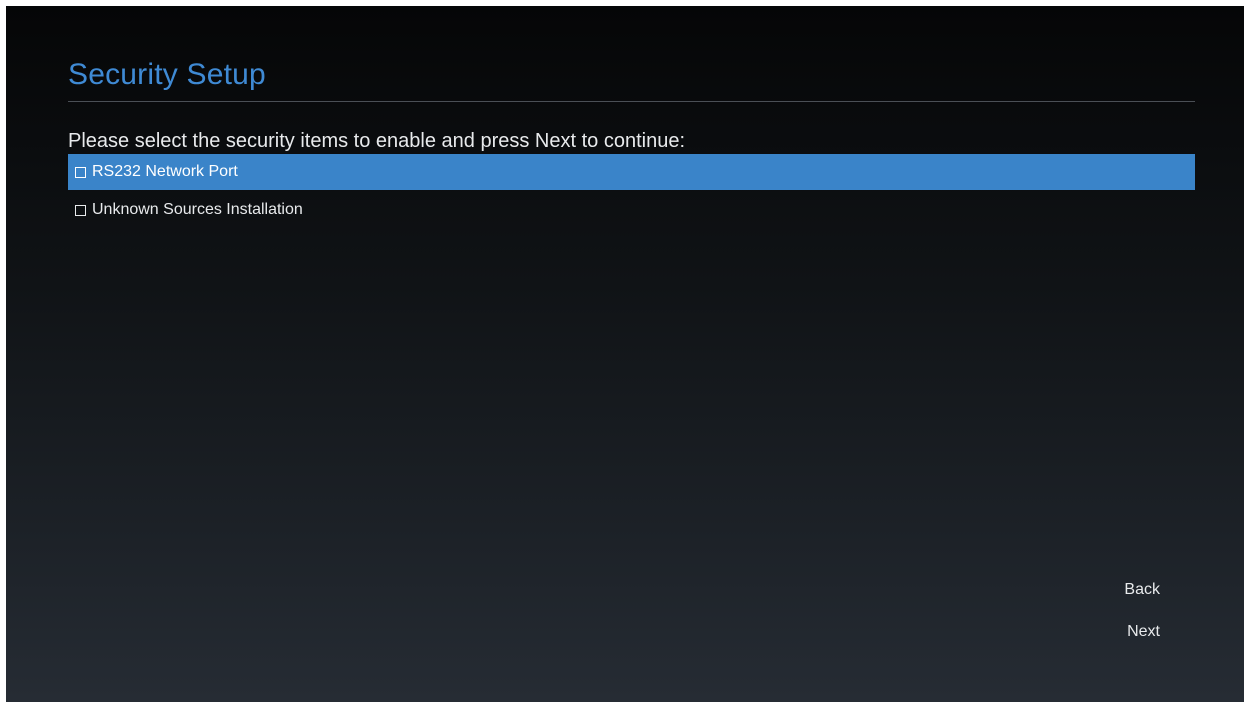  I want to click on option-label: Unknown Sources Installation, so click(197, 209).